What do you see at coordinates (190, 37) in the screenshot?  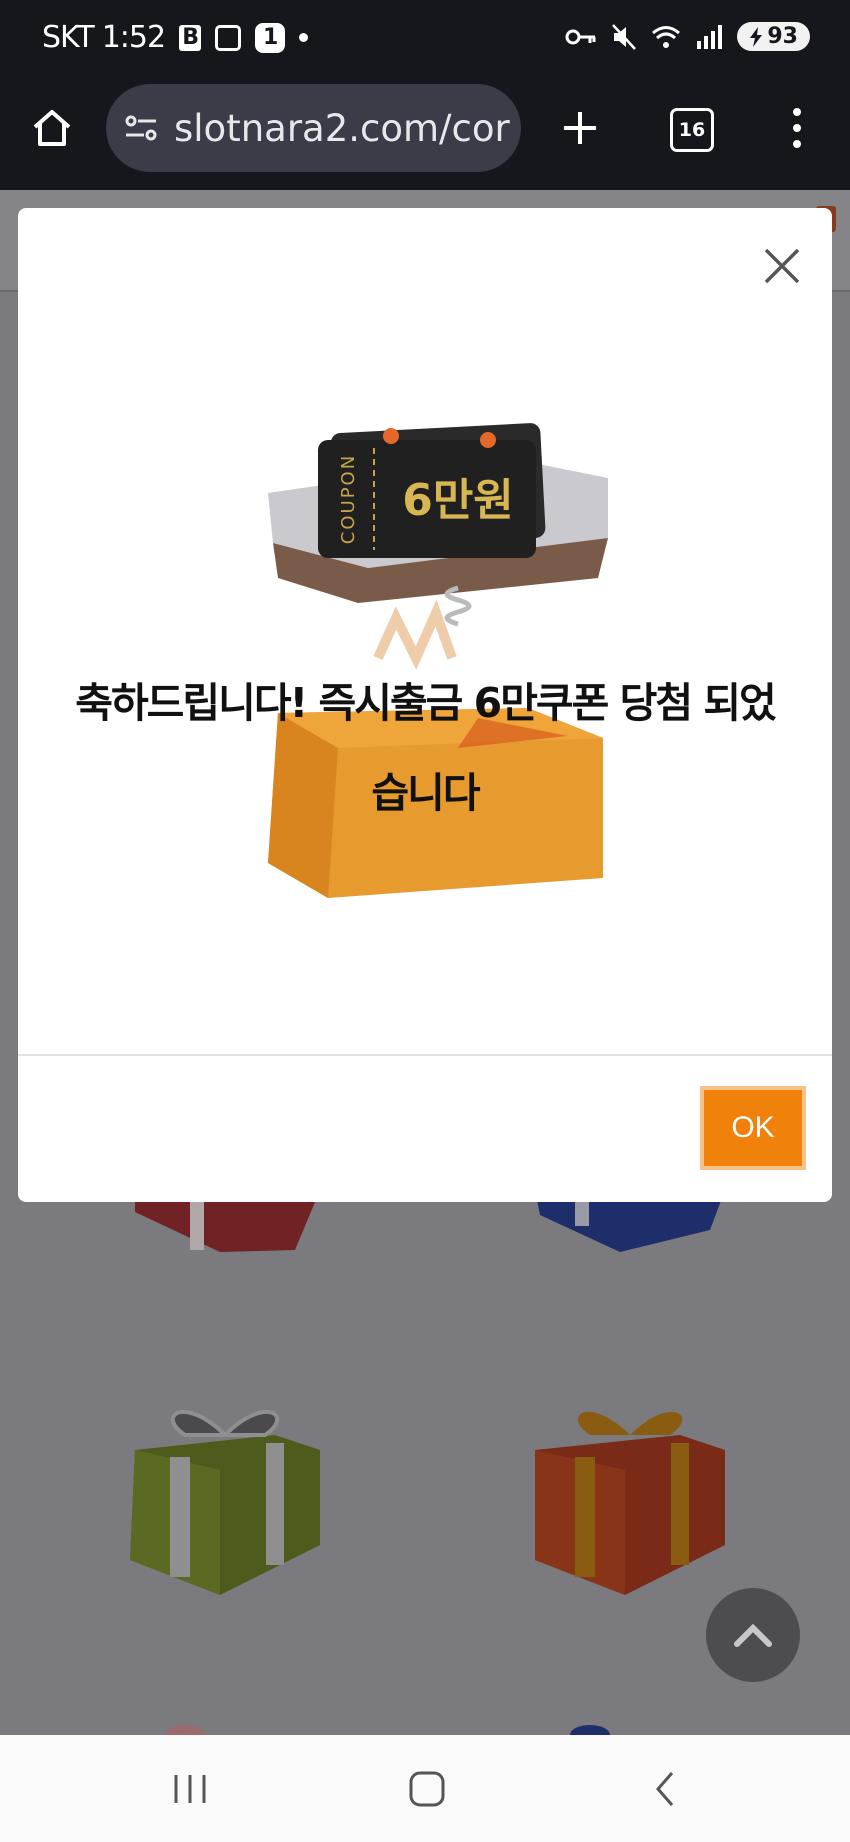 I see `b-app-icon: B` at bounding box center [190, 37].